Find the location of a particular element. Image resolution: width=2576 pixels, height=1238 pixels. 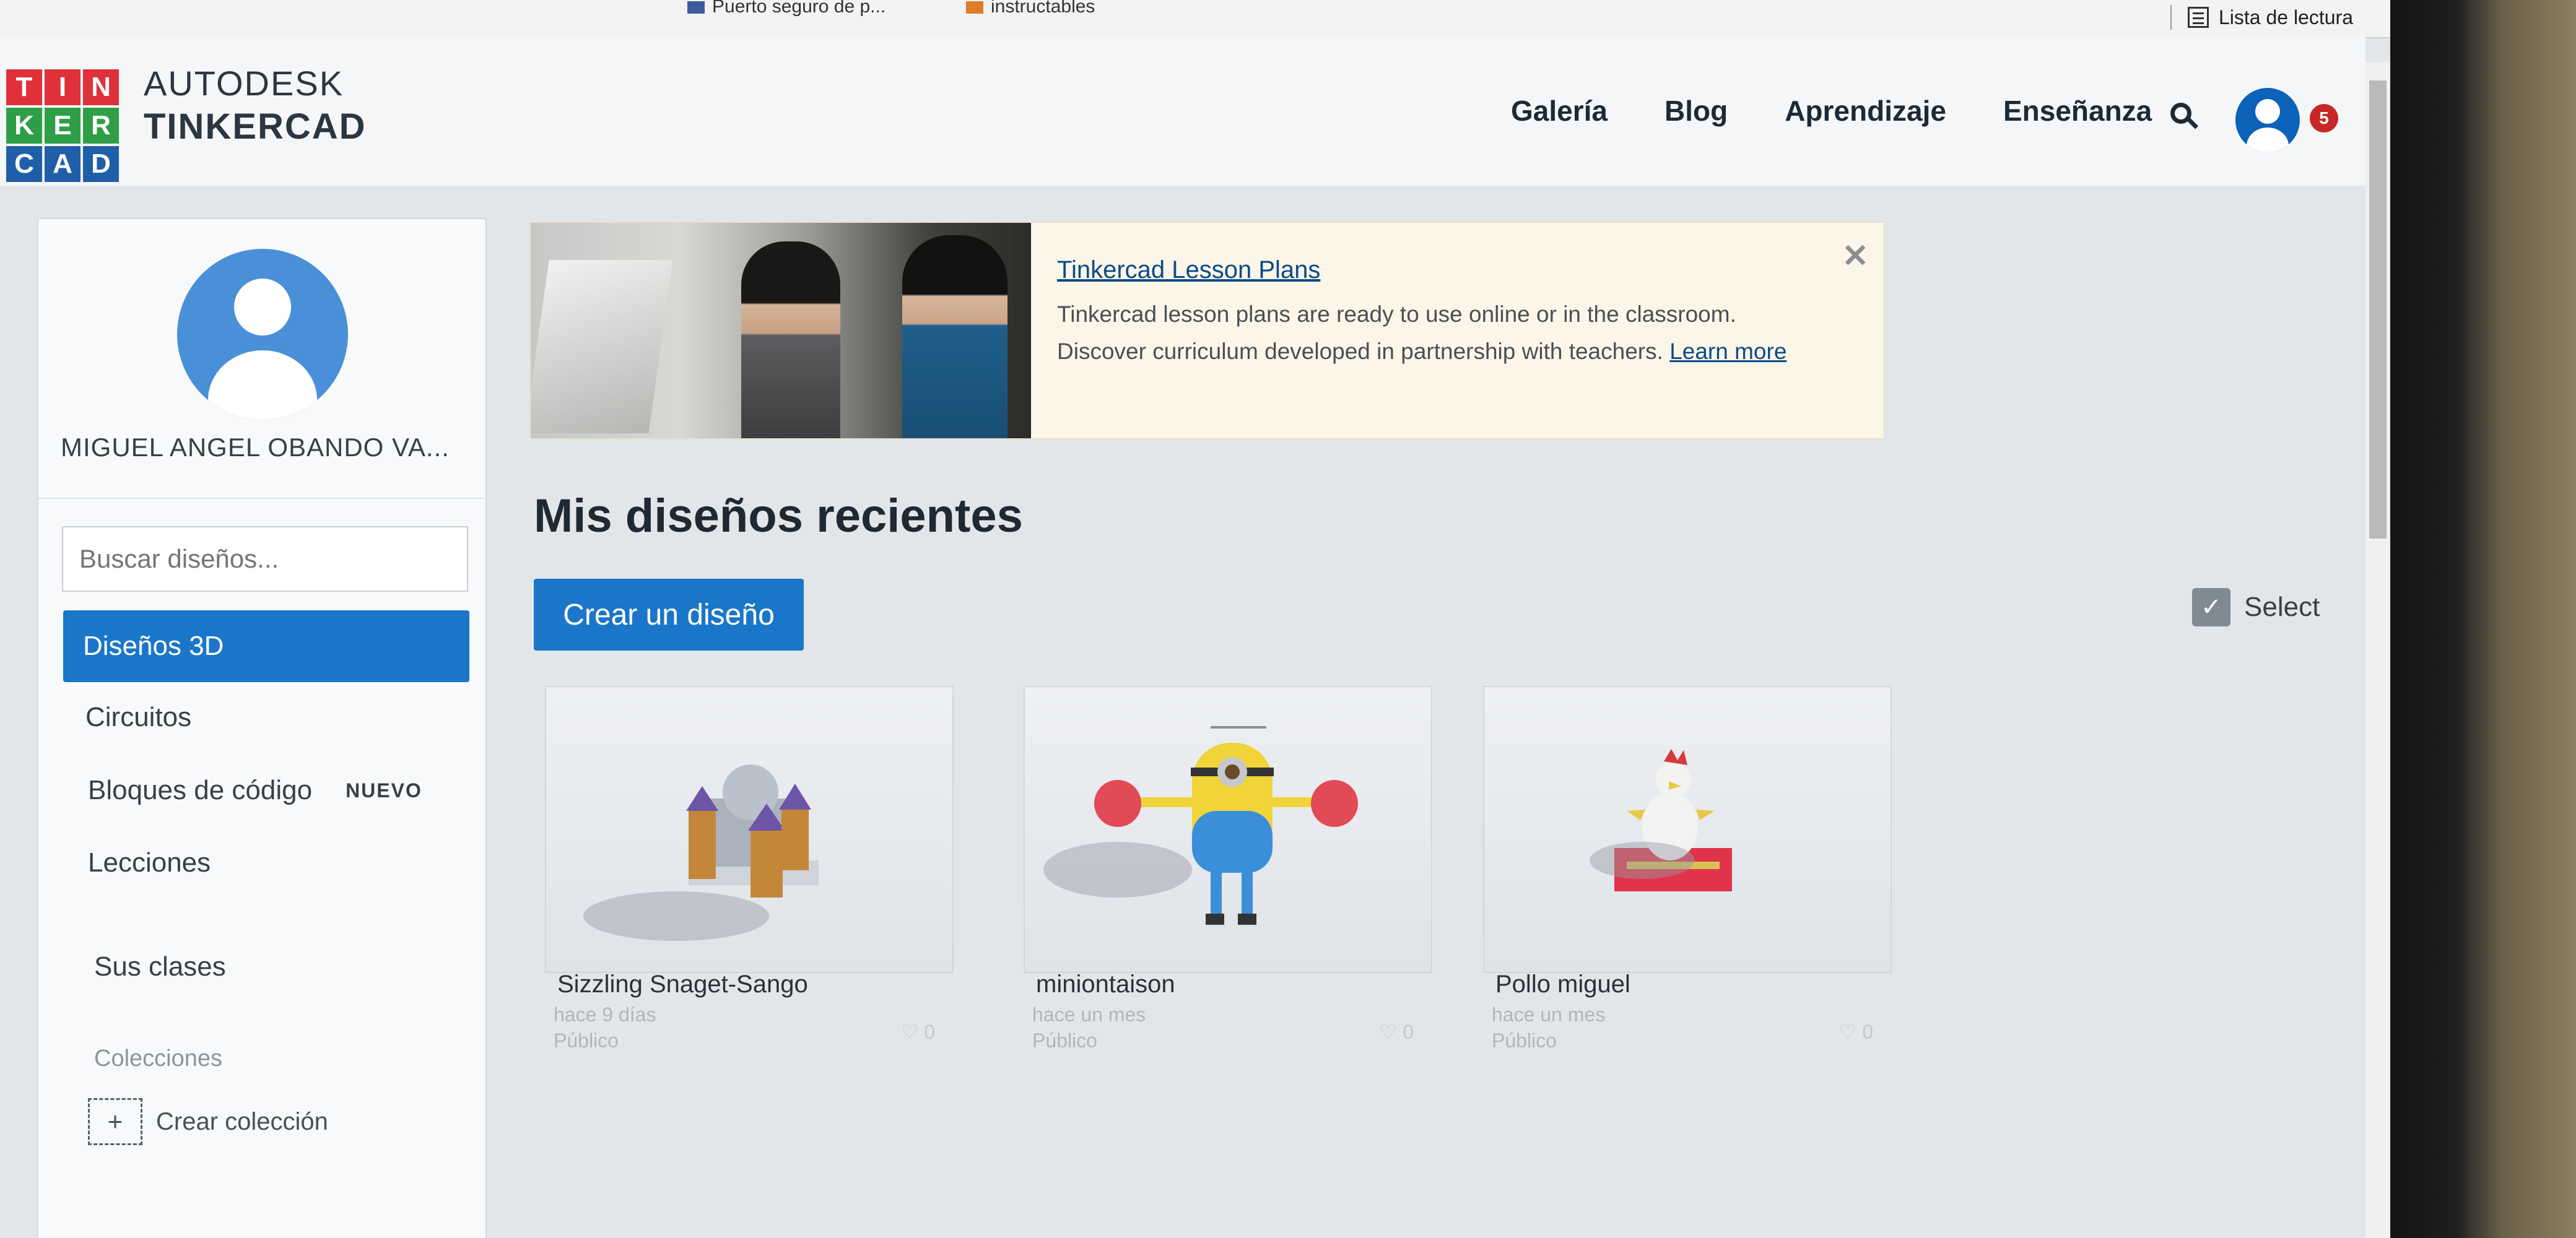

reading-list-button: Lista de lectura is located at coordinates (2261, 17).